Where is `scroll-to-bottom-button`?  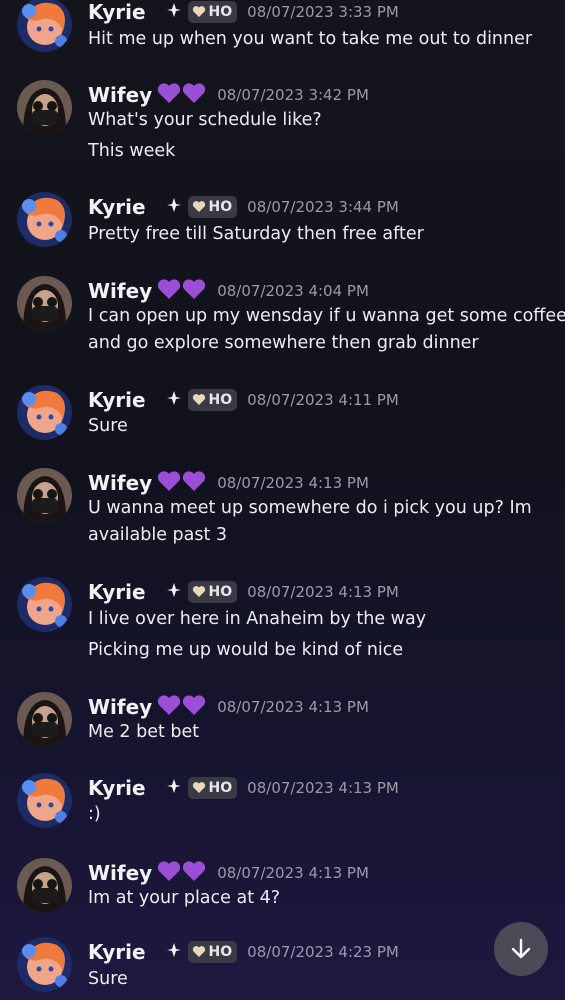
scroll-to-bottom-button is located at coordinates (521, 949).